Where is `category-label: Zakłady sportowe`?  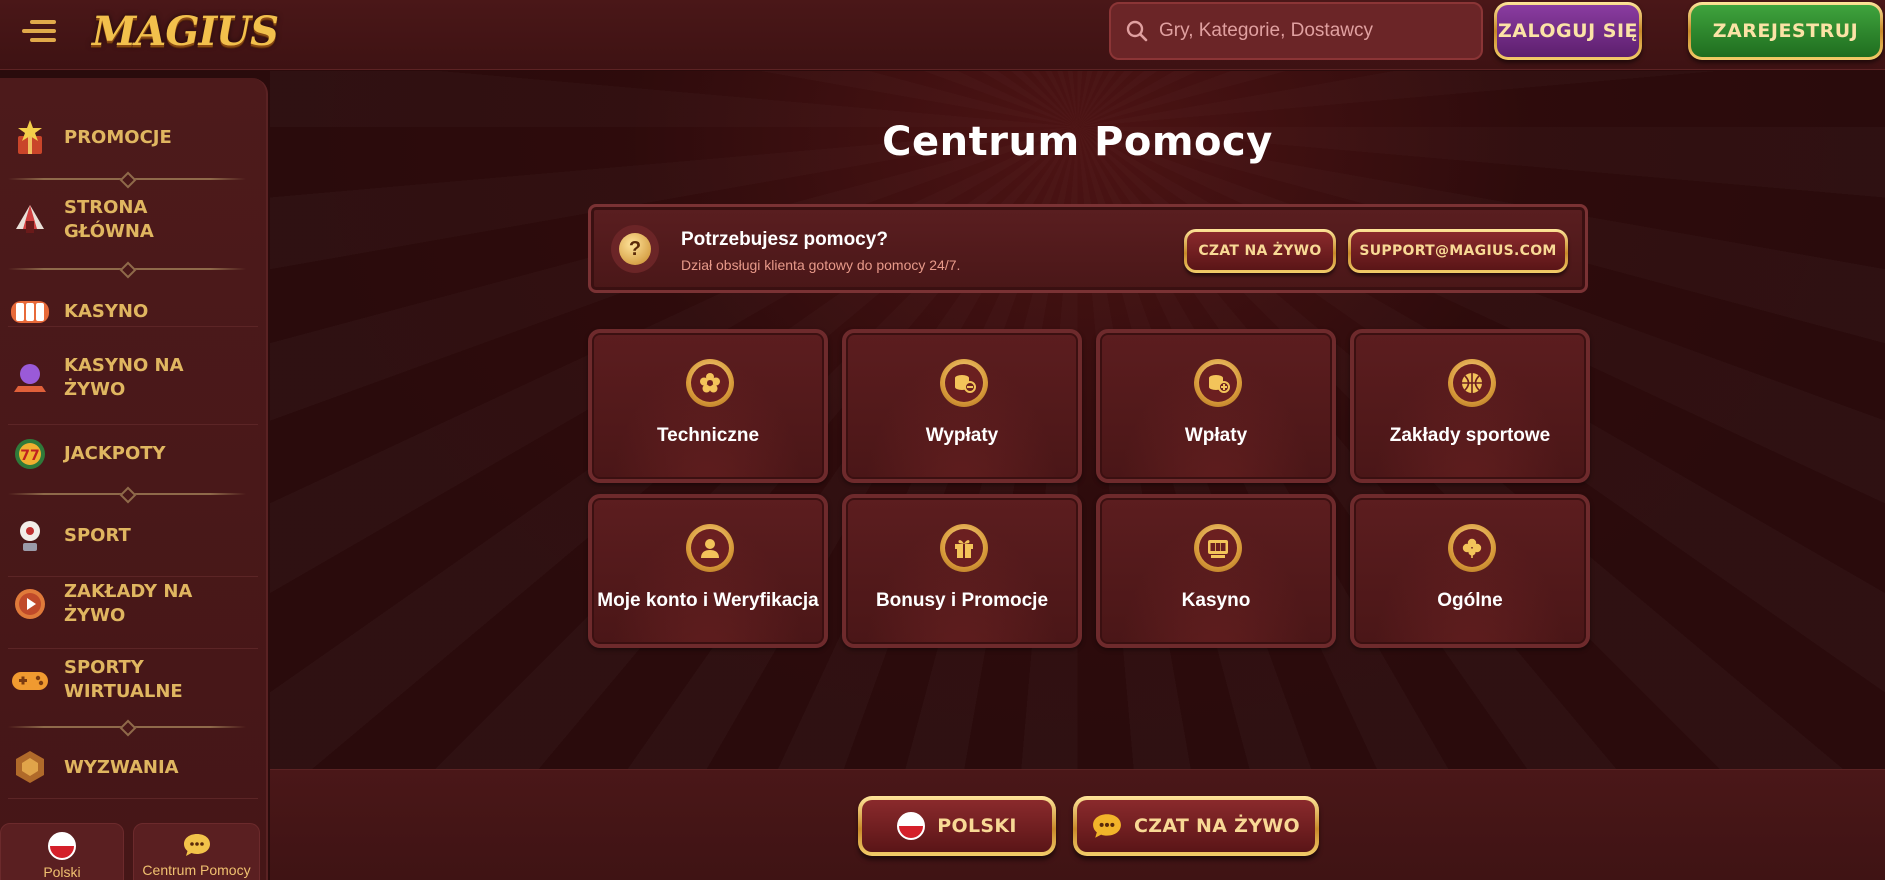 category-label: Zakłady sportowe is located at coordinates (1470, 435).